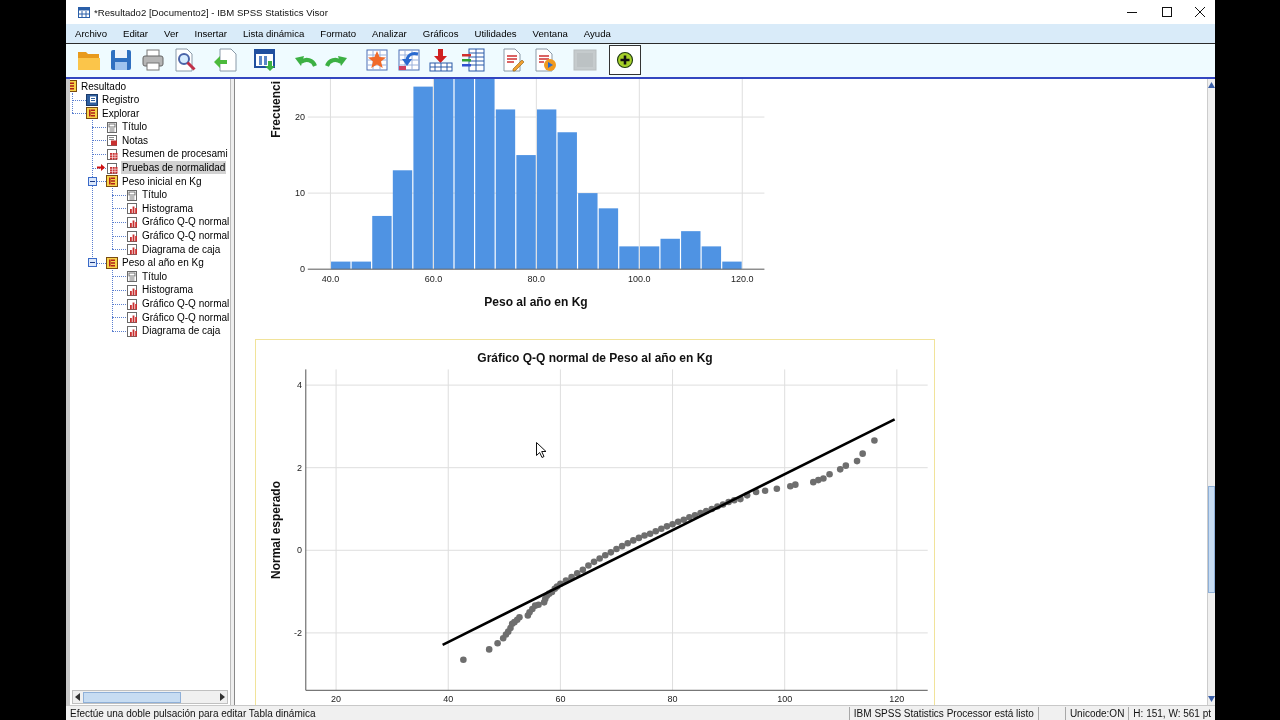 The image size is (1280, 720). Describe the element at coordinates (300, 193) in the screenshot. I see `tick-label: 10` at that location.